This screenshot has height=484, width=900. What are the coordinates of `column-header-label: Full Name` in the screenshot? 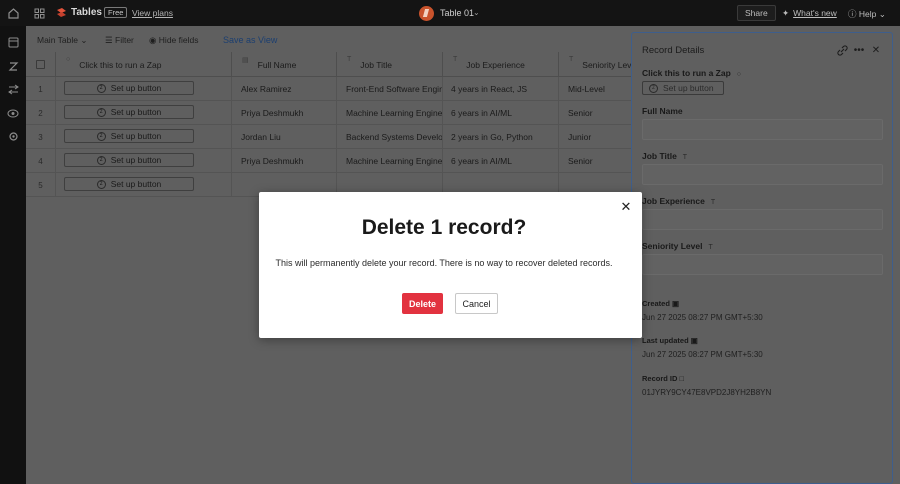 It's located at (277, 64).